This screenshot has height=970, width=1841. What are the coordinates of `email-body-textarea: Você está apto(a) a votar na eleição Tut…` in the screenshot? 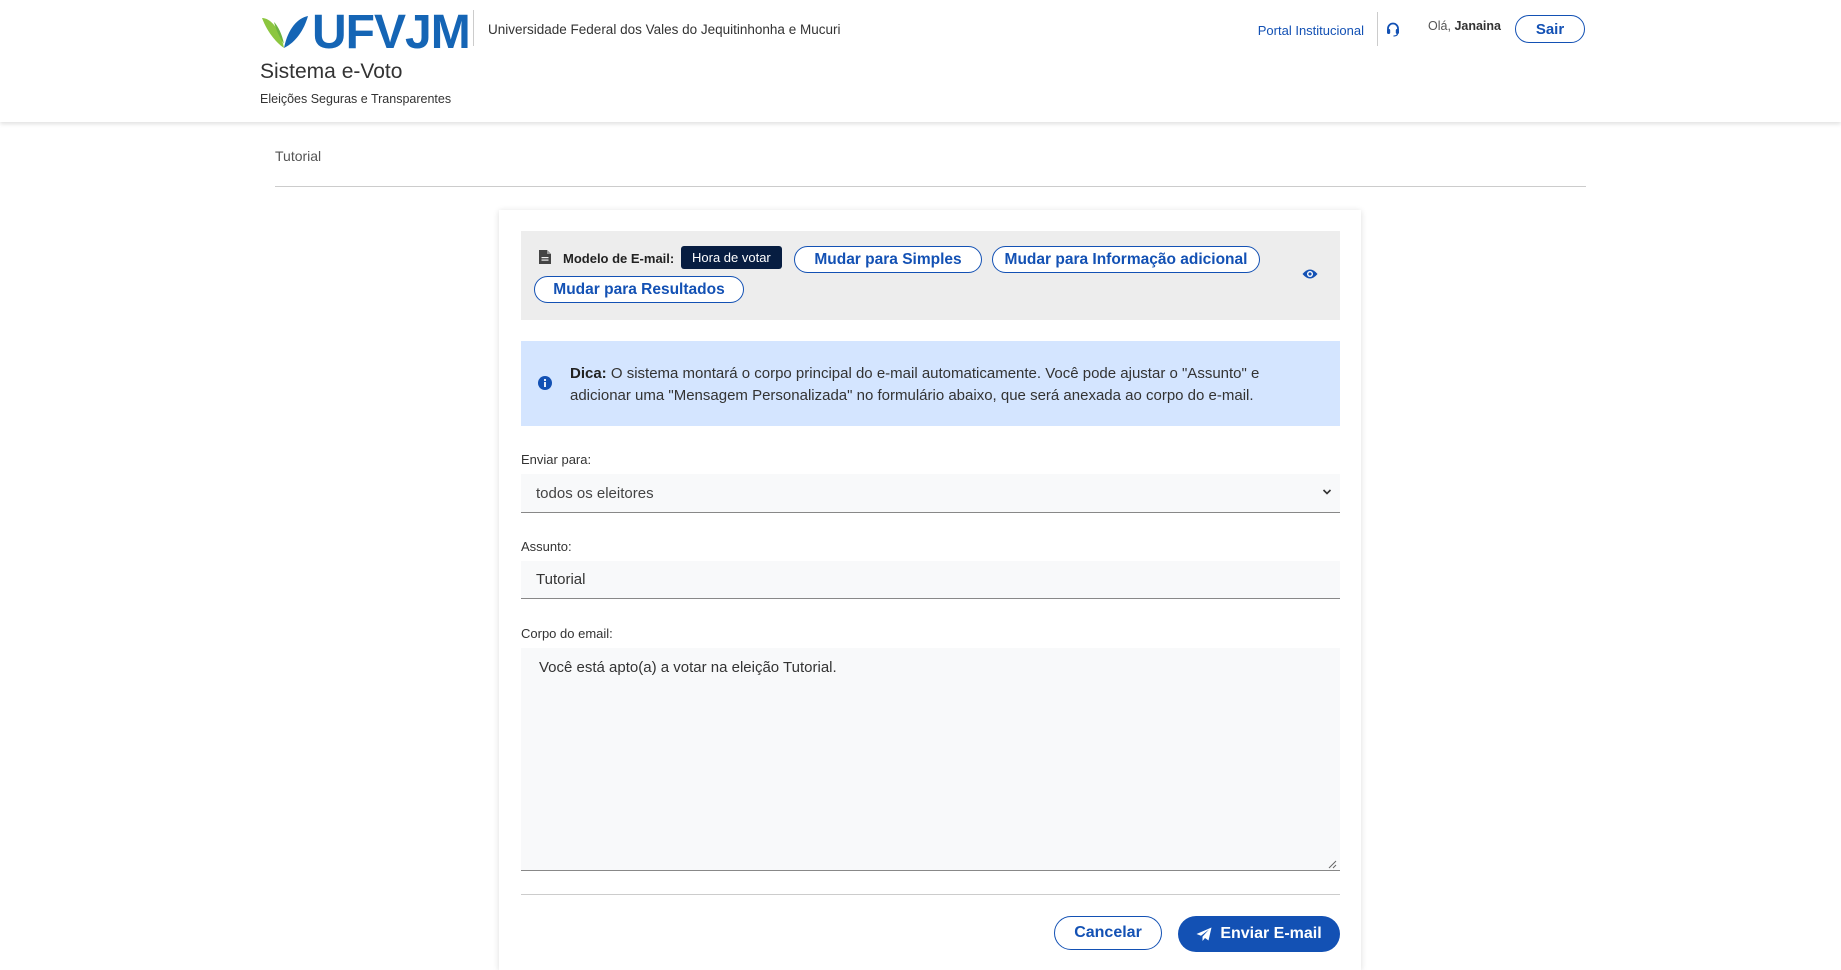 It's located at (930, 759).